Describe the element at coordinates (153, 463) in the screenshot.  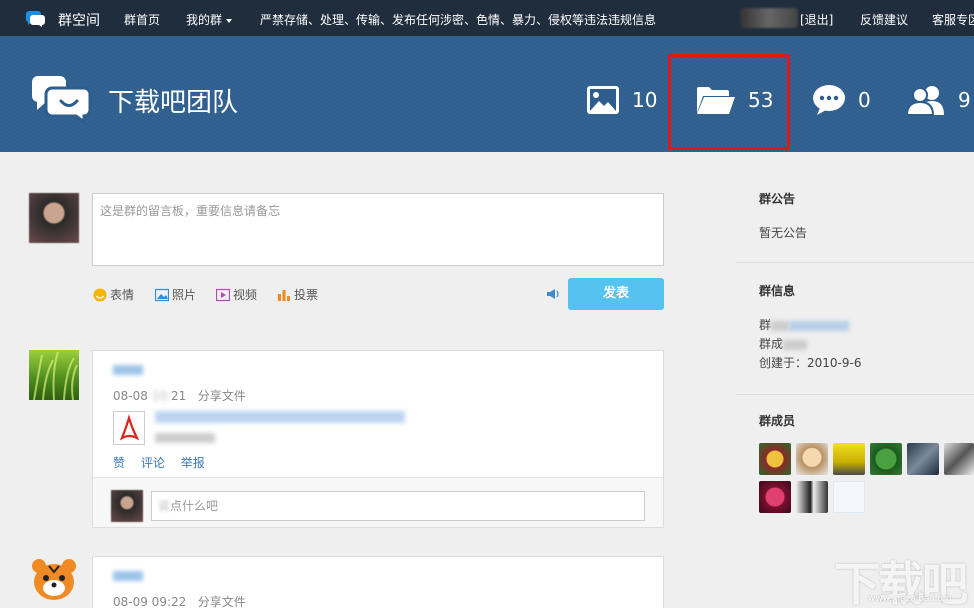
I see `comment-link: 评论` at that location.